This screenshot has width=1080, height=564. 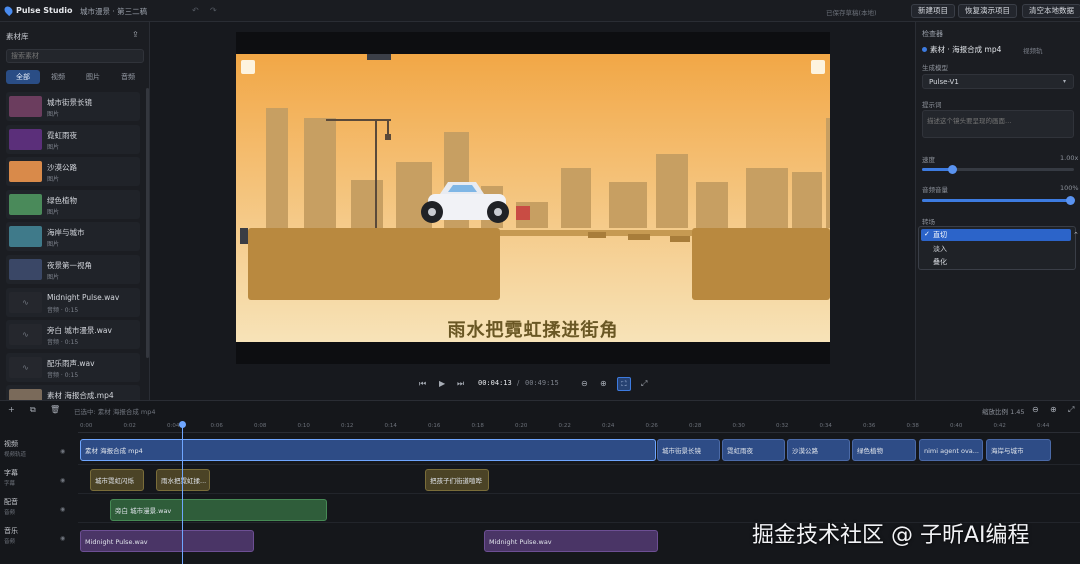 I want to click on ruler-tick: 0:40, so click(x=956, y=426).